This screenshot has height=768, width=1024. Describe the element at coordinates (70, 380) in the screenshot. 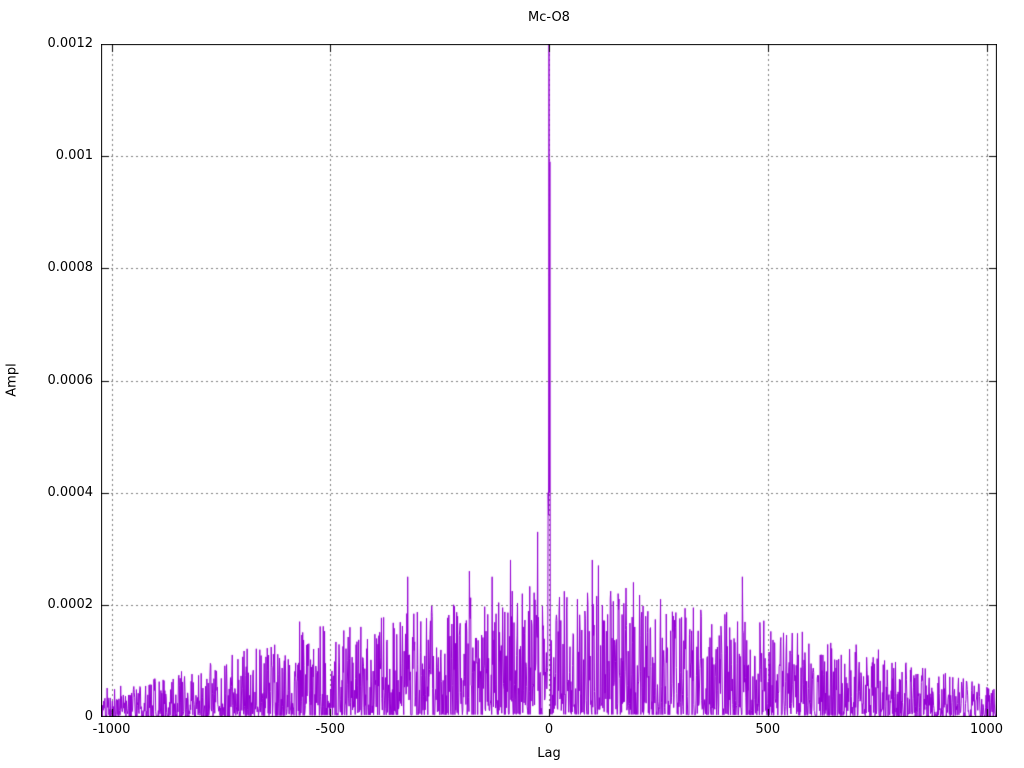

I see `y-tick-label: 0.0006` at that location.